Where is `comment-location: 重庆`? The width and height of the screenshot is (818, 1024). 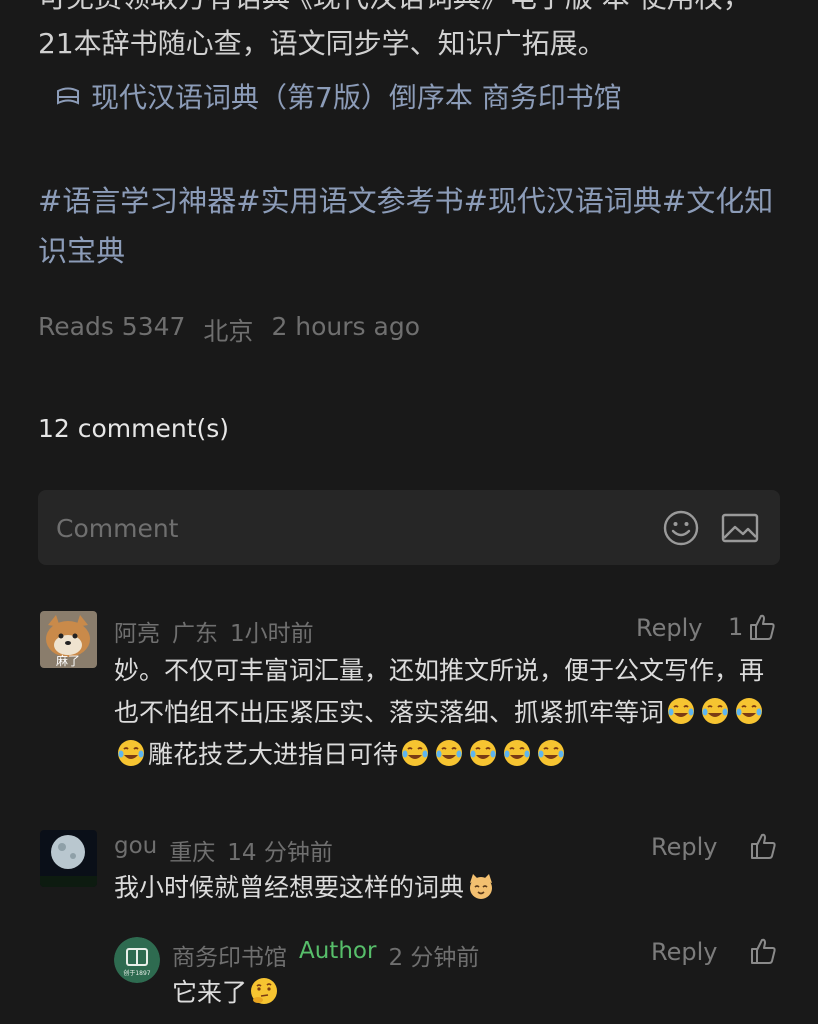 comment-location: 重庆 is located at coordinates (192, 853).